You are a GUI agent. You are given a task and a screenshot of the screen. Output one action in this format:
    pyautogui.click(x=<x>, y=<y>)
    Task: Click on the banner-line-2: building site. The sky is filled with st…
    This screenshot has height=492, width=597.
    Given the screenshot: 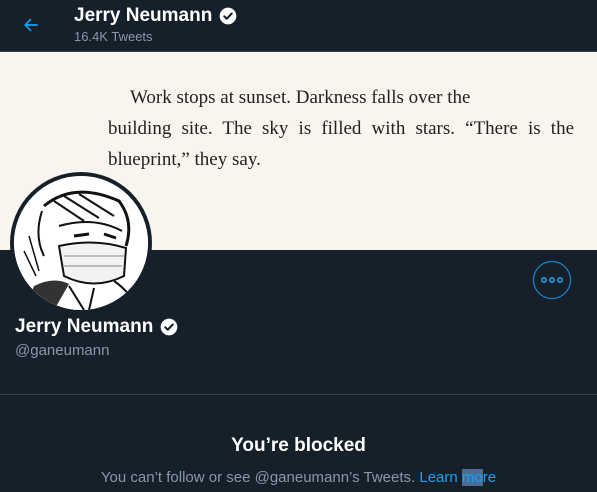 What is the action you would take?
    pyautogui.click(x=324, y=128)
    